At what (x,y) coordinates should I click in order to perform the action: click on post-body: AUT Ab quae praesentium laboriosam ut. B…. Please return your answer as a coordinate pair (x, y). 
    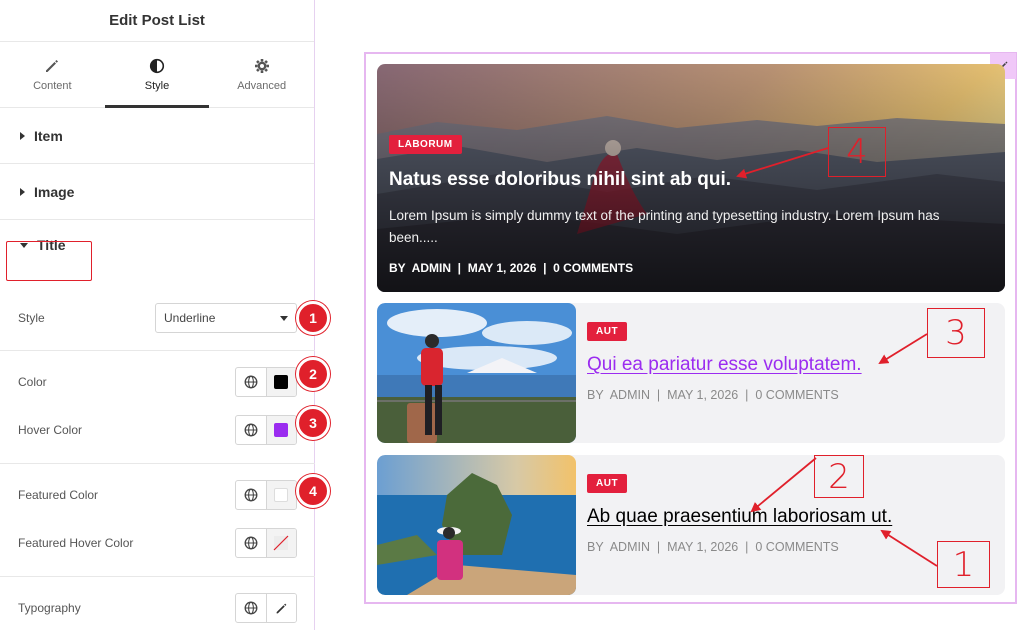
    Looking at the image, I should click on (792, 513).